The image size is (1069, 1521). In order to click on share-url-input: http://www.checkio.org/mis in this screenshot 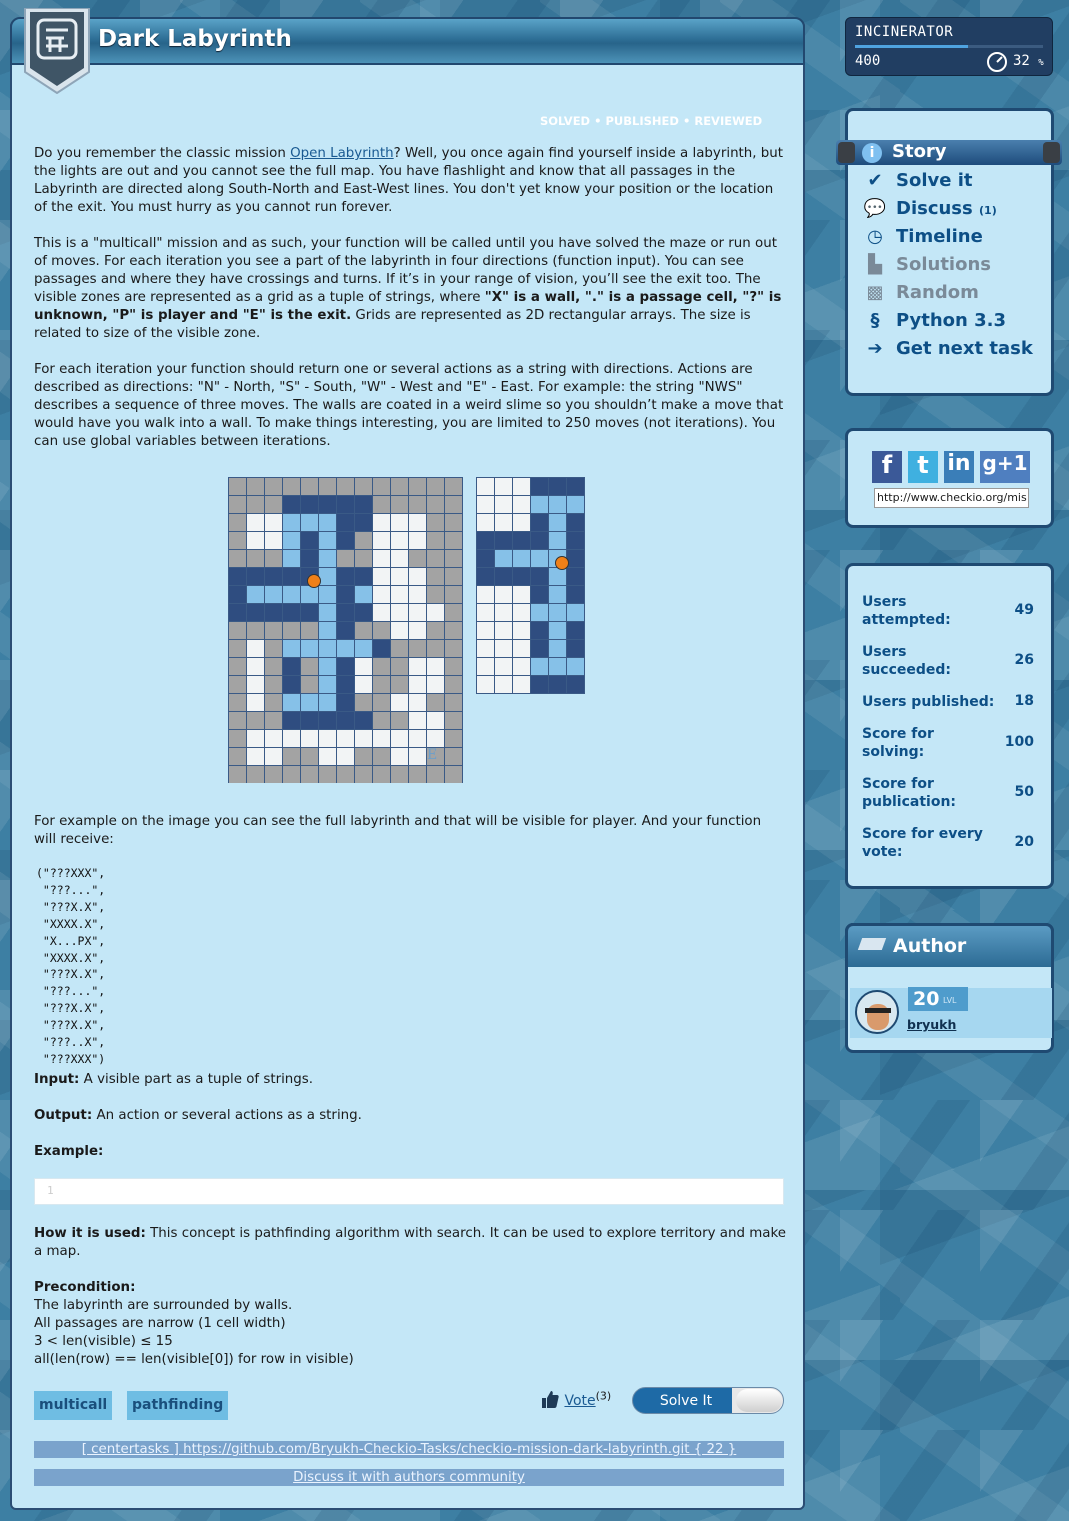, I will do `click(951, 498)`.